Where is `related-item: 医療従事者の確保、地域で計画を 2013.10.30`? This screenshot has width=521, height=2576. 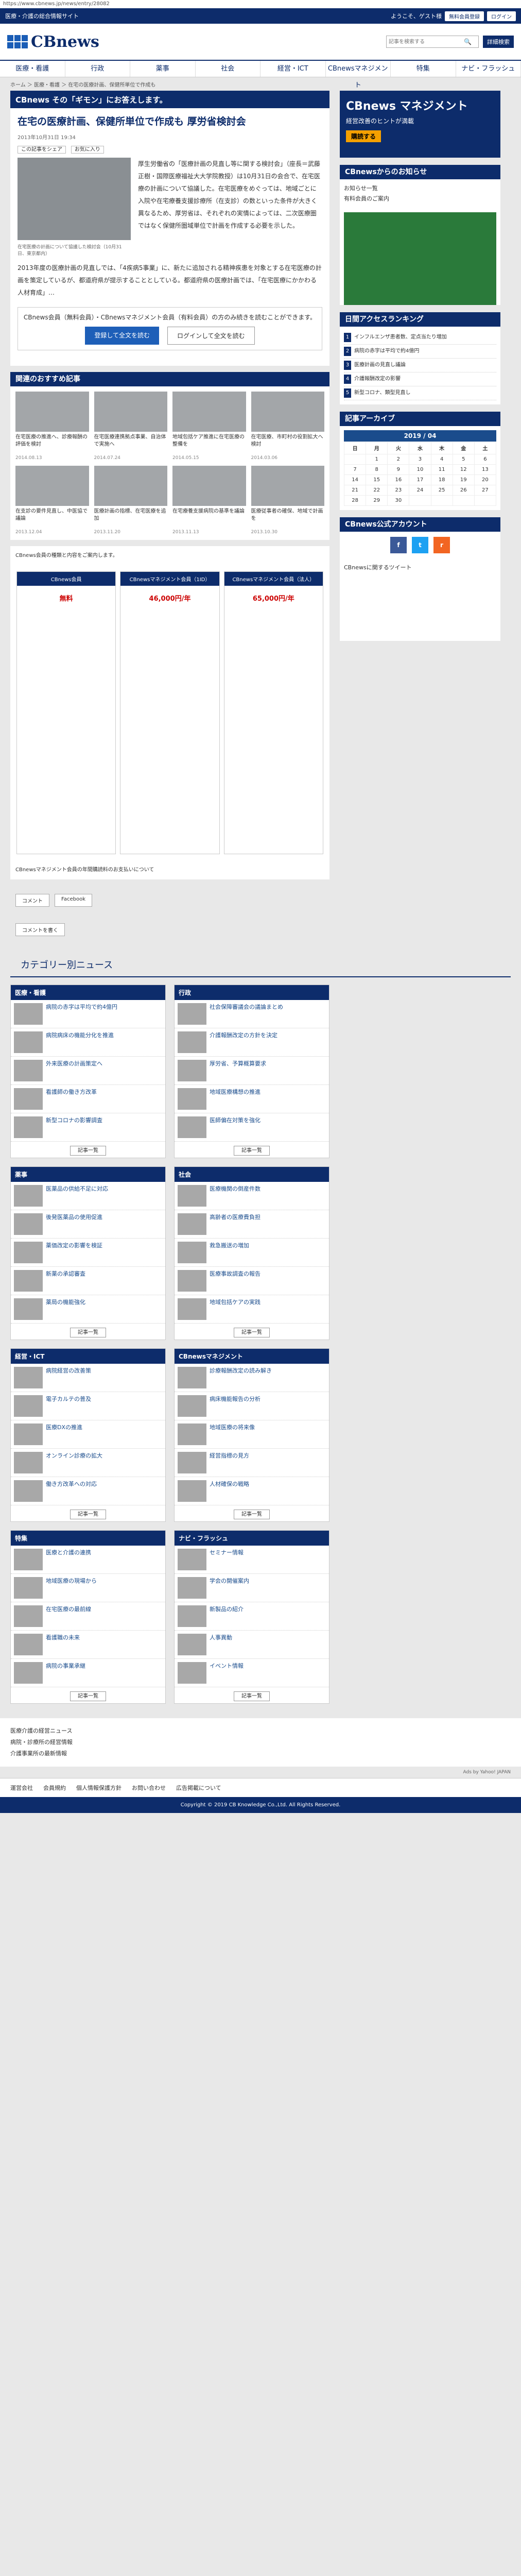 related-item: 医療従事者の確保、地域で計画を 2013.10.30 is located at coordinates (287, 500).